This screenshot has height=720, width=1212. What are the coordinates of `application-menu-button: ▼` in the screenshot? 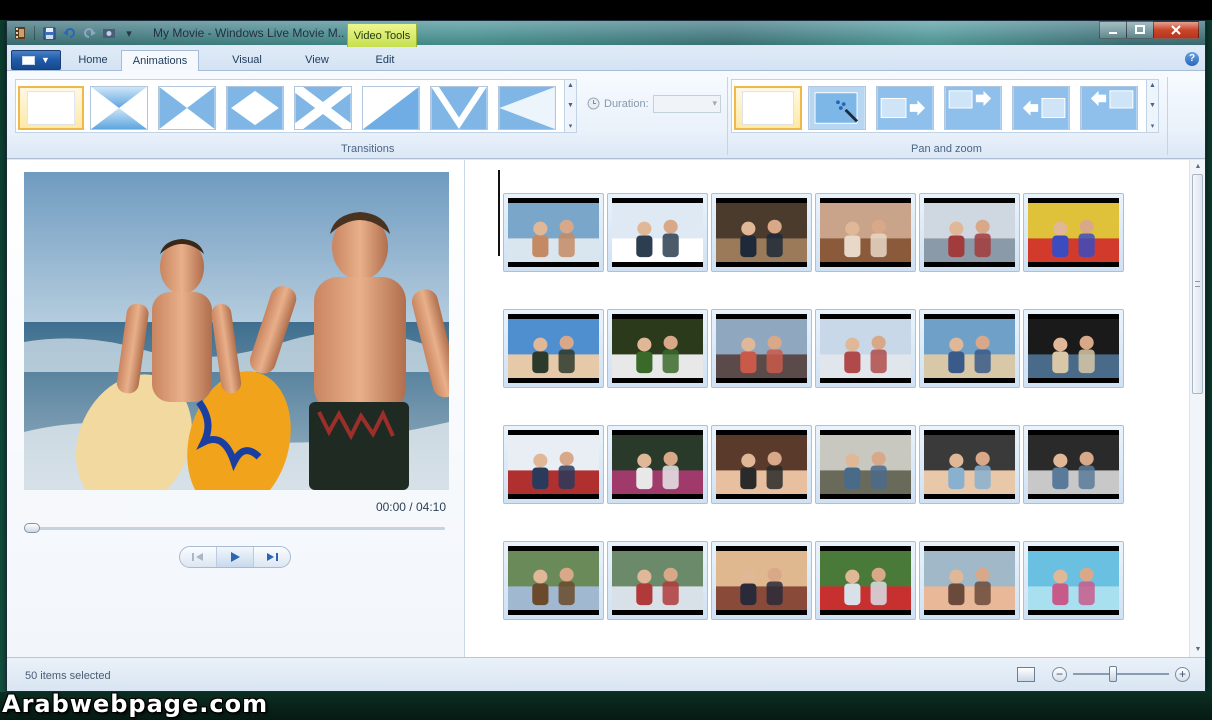 It's located at (36, 60).